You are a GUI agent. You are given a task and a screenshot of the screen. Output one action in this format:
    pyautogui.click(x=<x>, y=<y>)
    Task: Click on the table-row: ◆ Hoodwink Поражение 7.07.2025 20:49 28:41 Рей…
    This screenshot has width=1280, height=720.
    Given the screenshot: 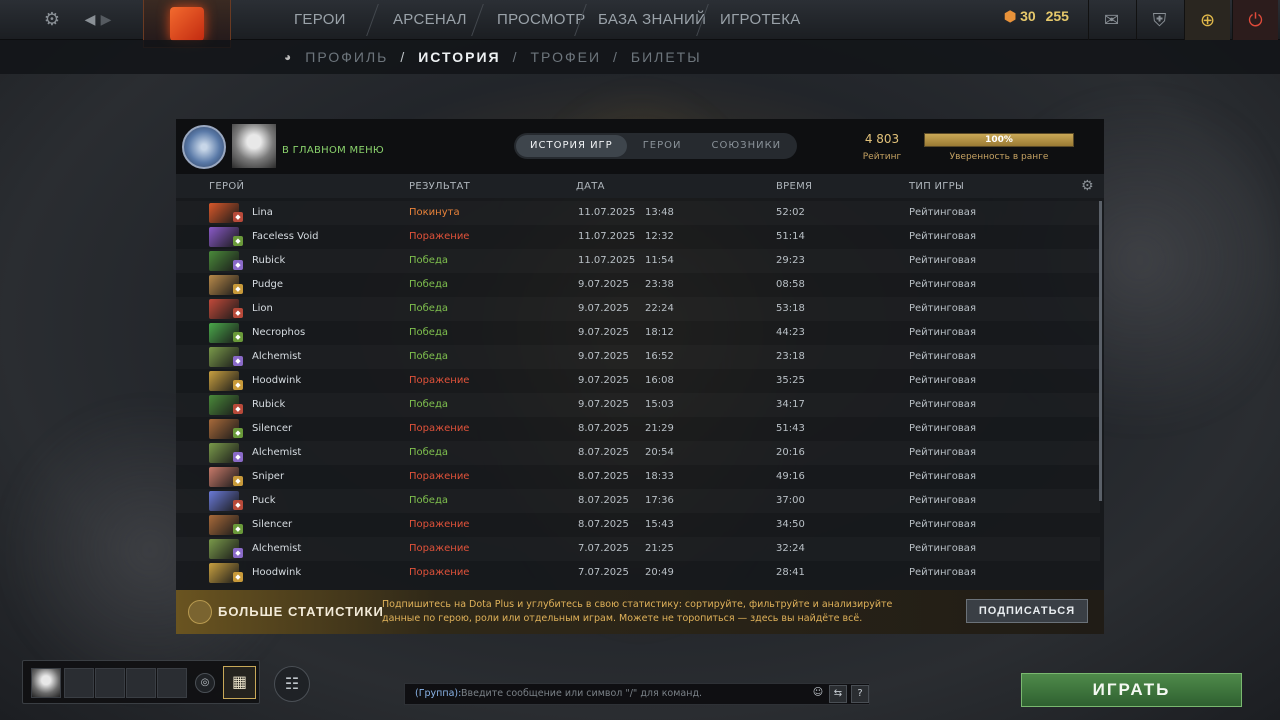 What is the action you would take?
    pyautogui.click(x=638, y=573)
    